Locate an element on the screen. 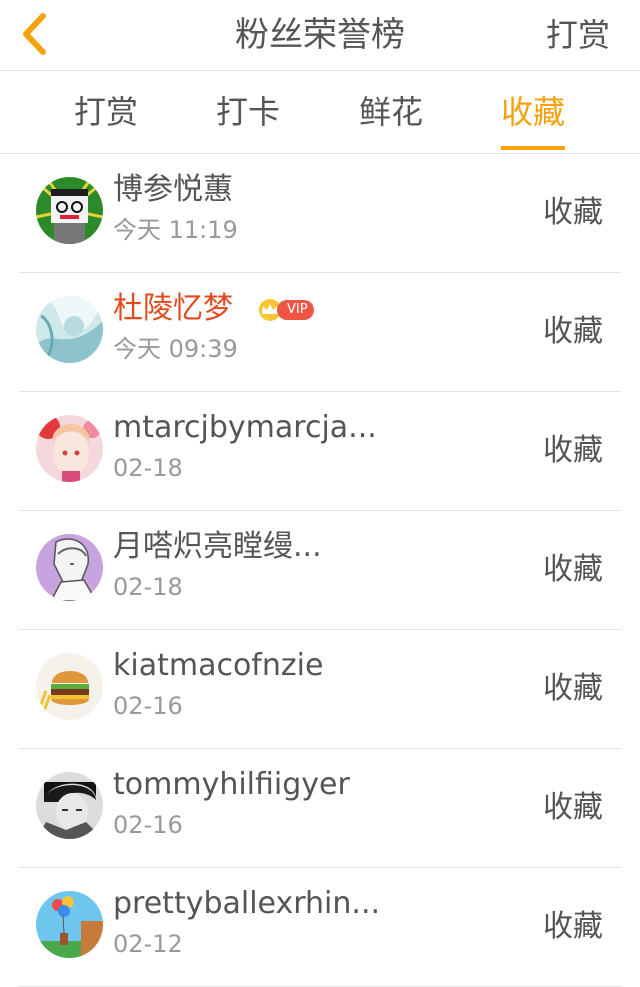  tab-underline is located at coordinates (533, 148).